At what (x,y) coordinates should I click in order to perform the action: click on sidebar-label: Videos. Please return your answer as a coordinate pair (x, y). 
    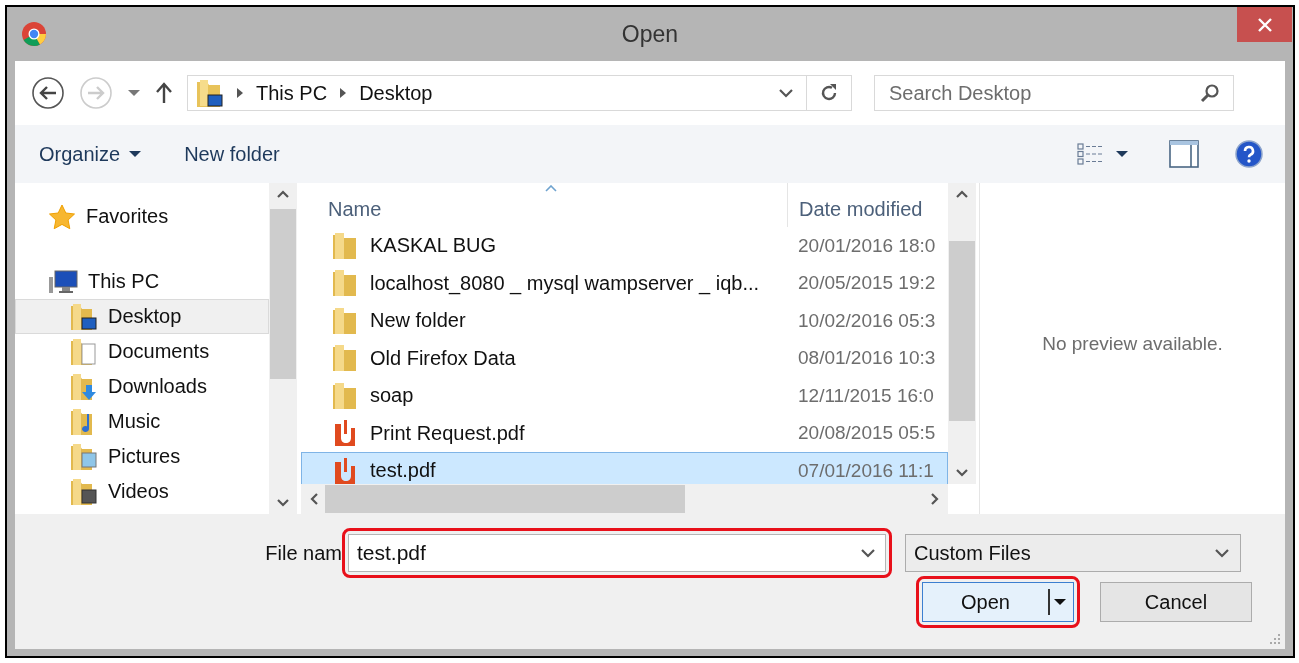
    Looking at the image, I should click on (138, 491).